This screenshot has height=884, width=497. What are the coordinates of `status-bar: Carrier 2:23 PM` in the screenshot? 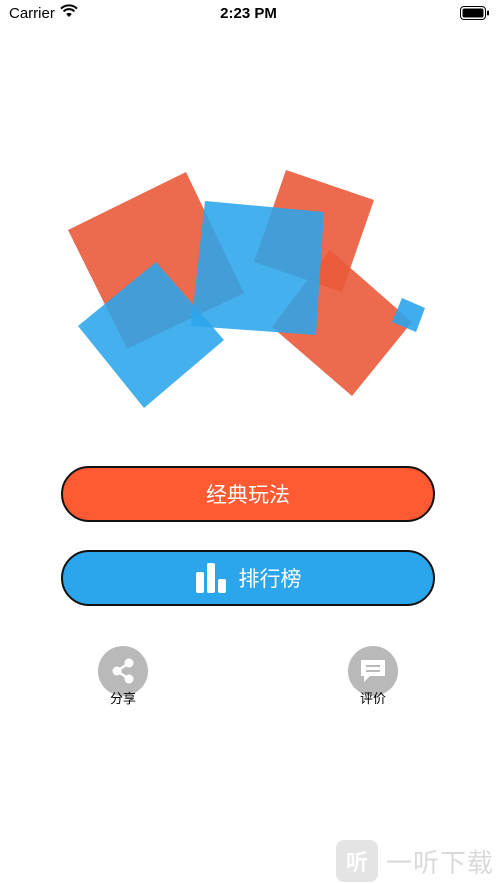 It's located at (248, 13).